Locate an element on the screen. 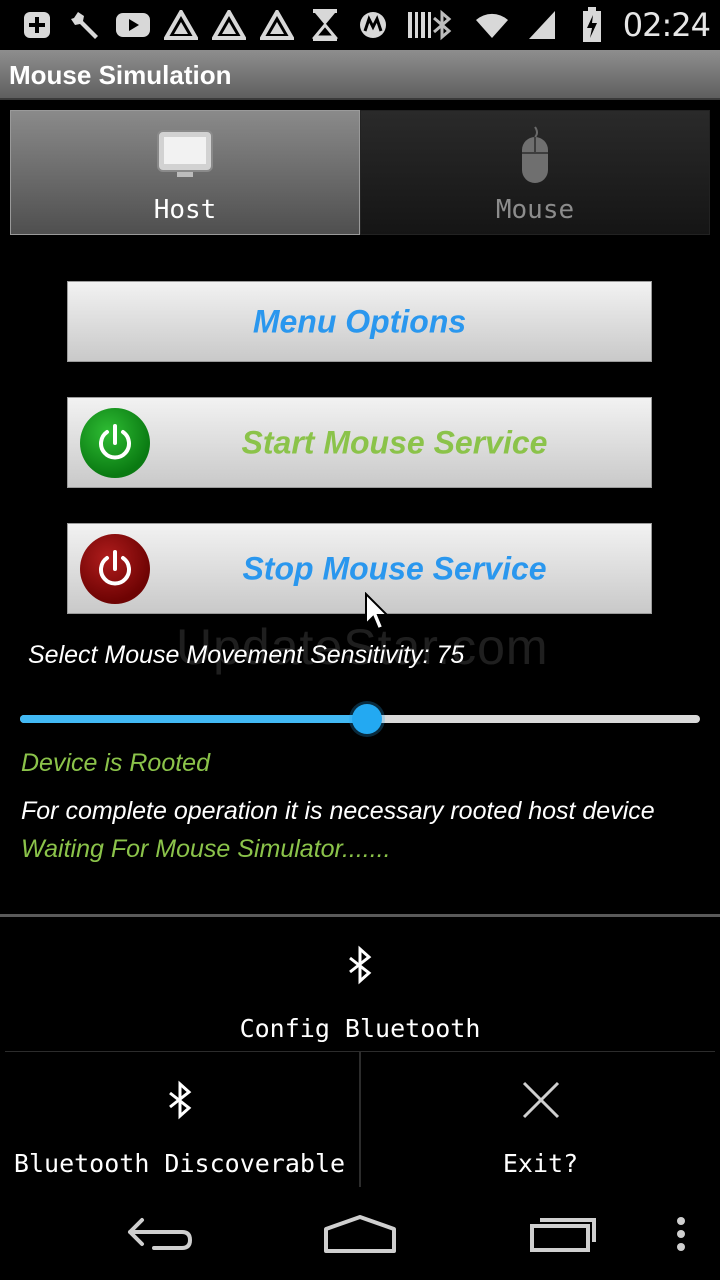 This screenshot has height=1280, width=720. app-title-bar: Mouse Simulation is located at coordinates (360, 75).